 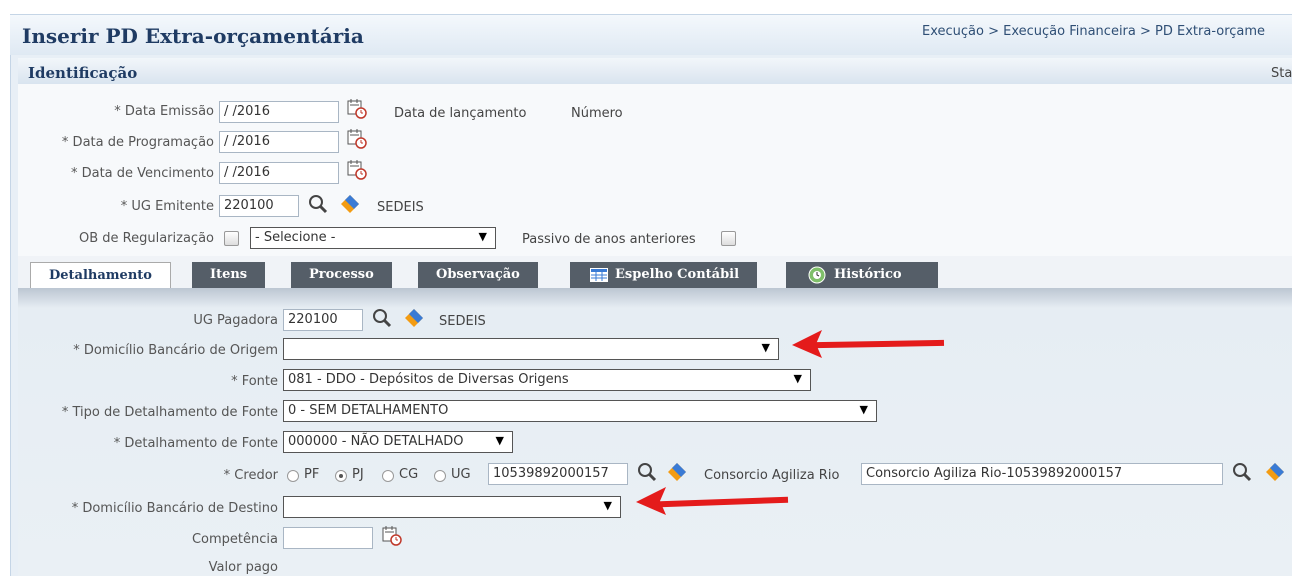 What do you see at coordinates (193, 36) in the screenshot?
I see `page-title: Inserir PD Extra-orçamentária` at bounding box center [193, 36].